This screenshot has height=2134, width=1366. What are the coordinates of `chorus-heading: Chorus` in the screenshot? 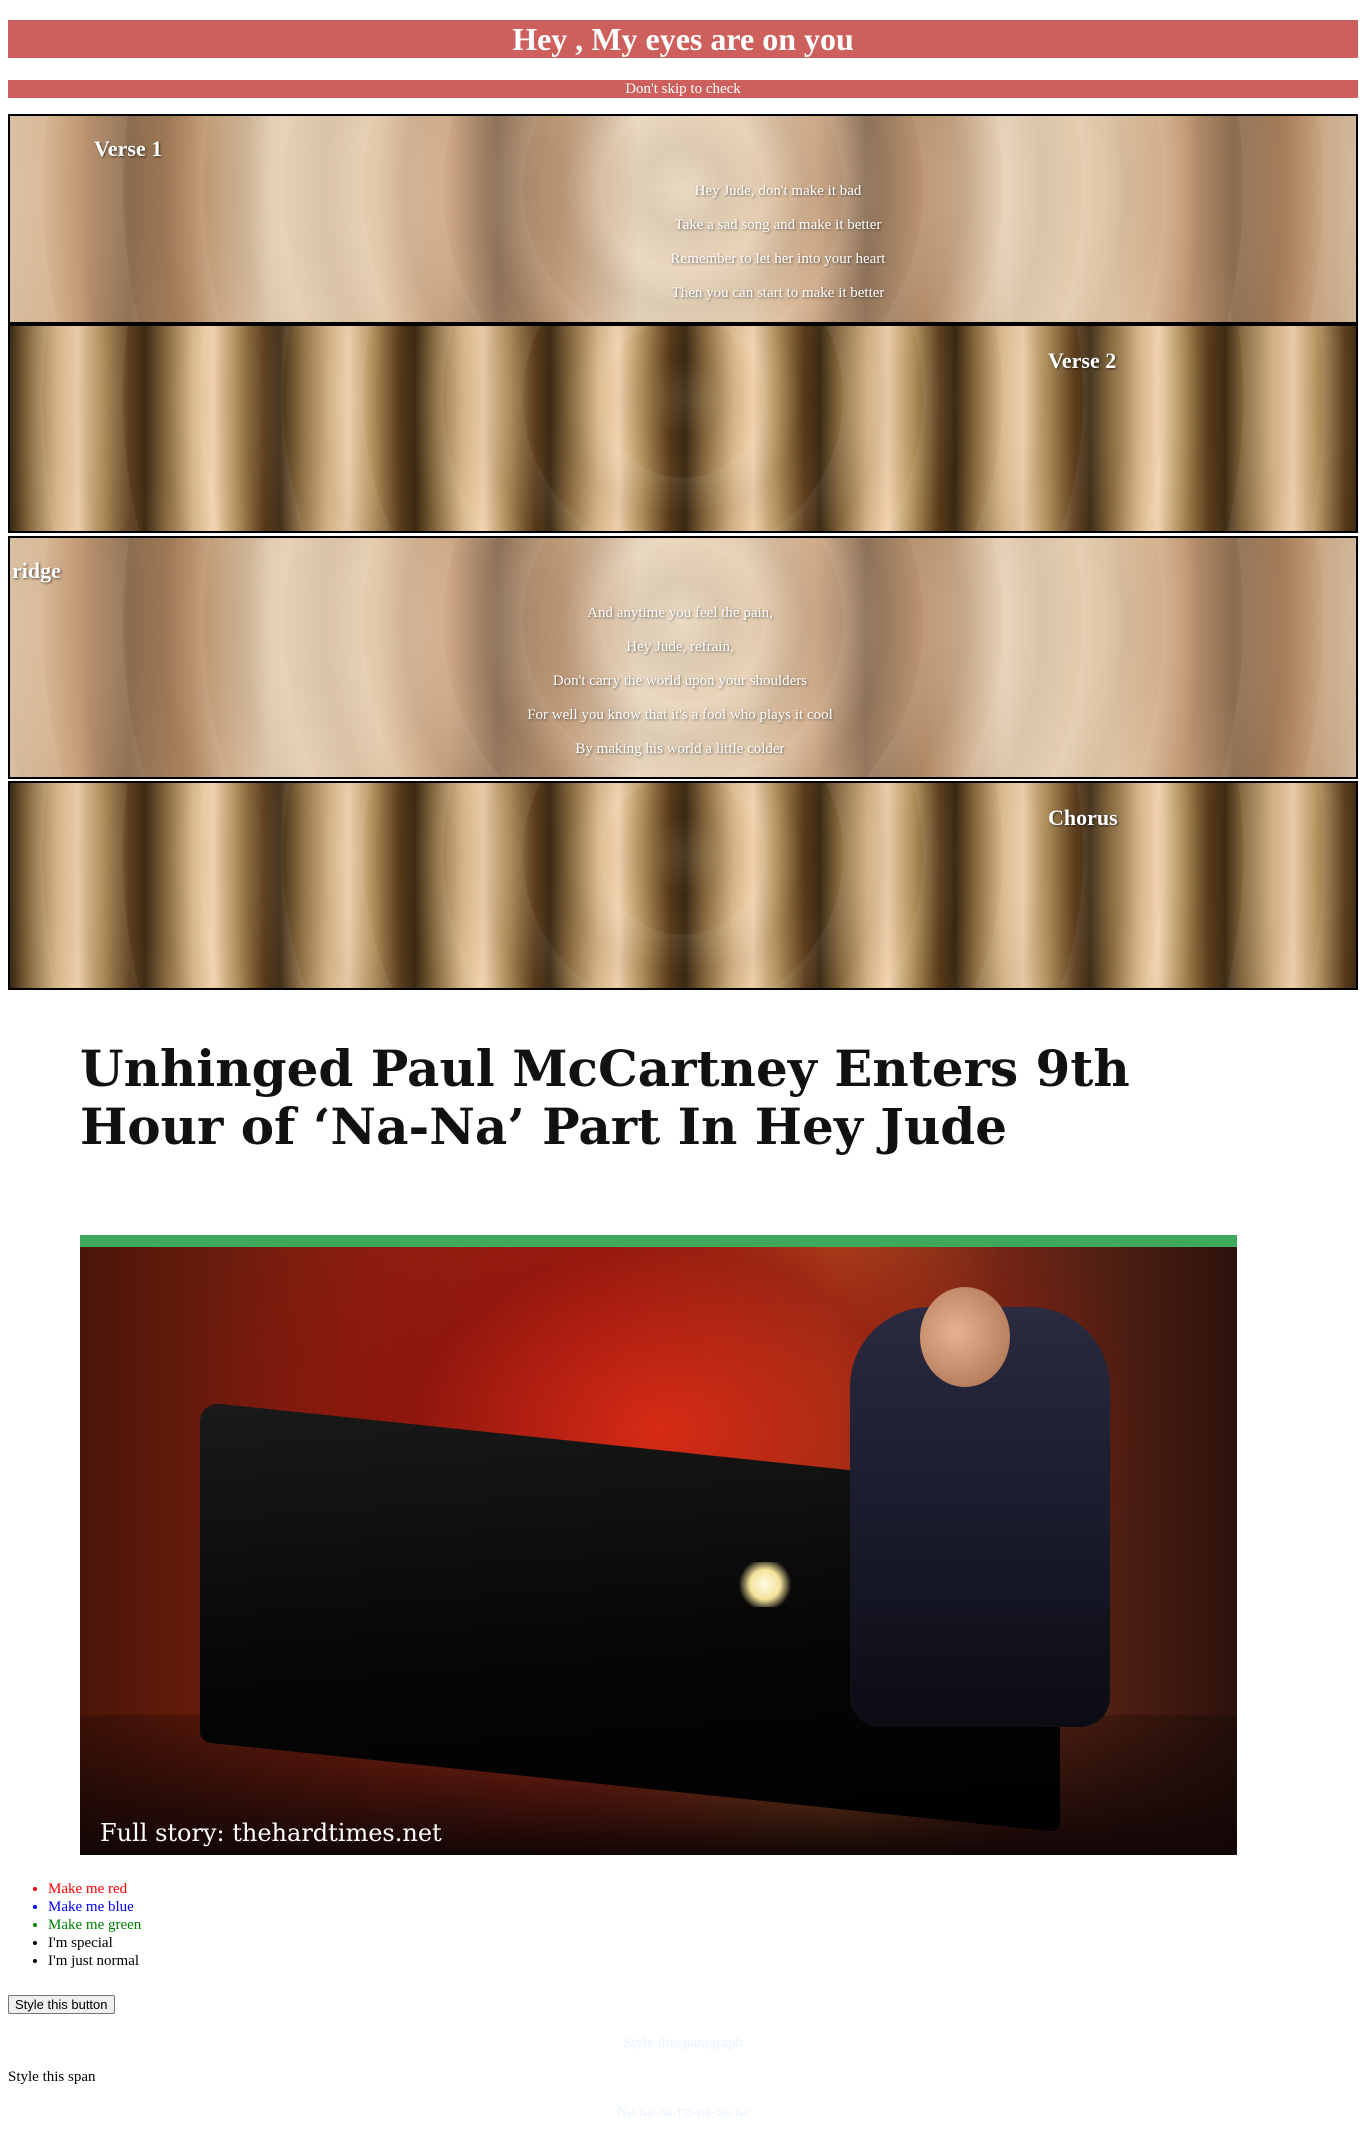 It's located at (1083, 817).